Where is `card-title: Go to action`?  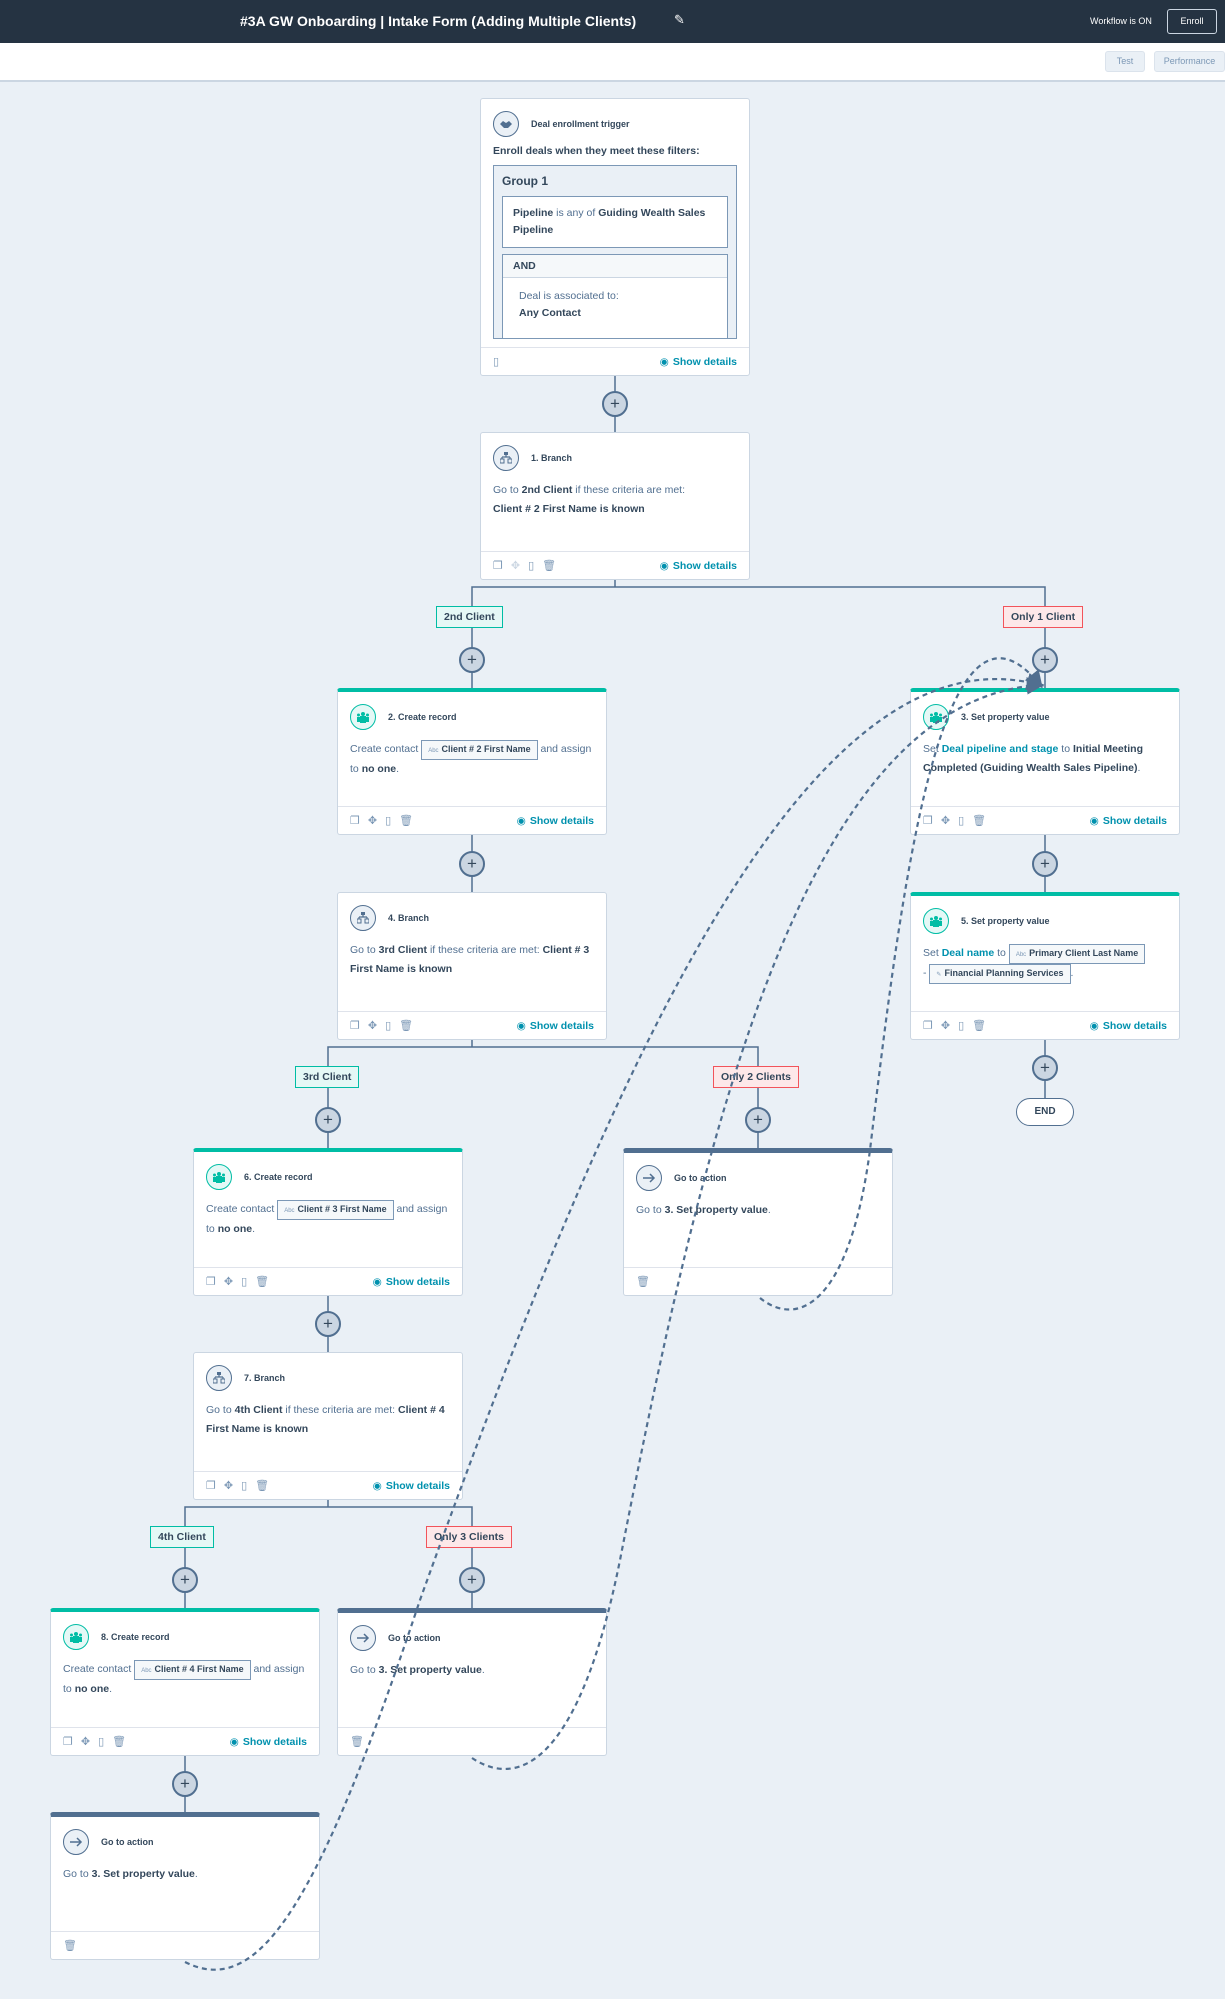 card-title: Go to action is located at coordinates (414, 1638).